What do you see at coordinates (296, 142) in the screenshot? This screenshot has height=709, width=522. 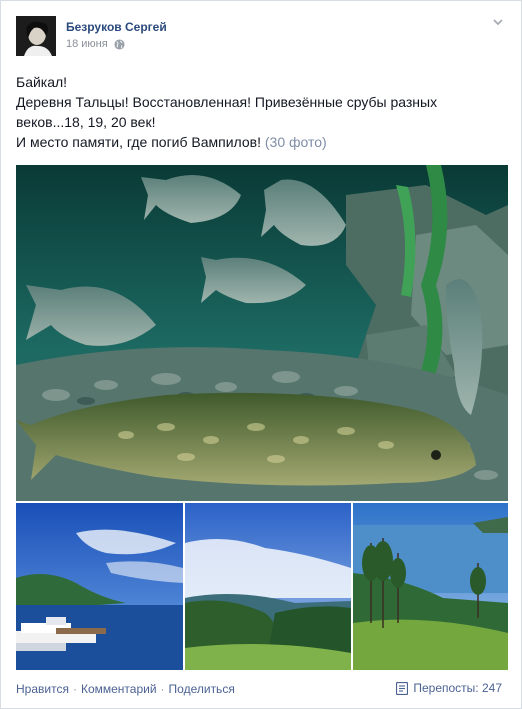 I see `photos-count-link: (30 фото)` at bounding box center [296, 142].